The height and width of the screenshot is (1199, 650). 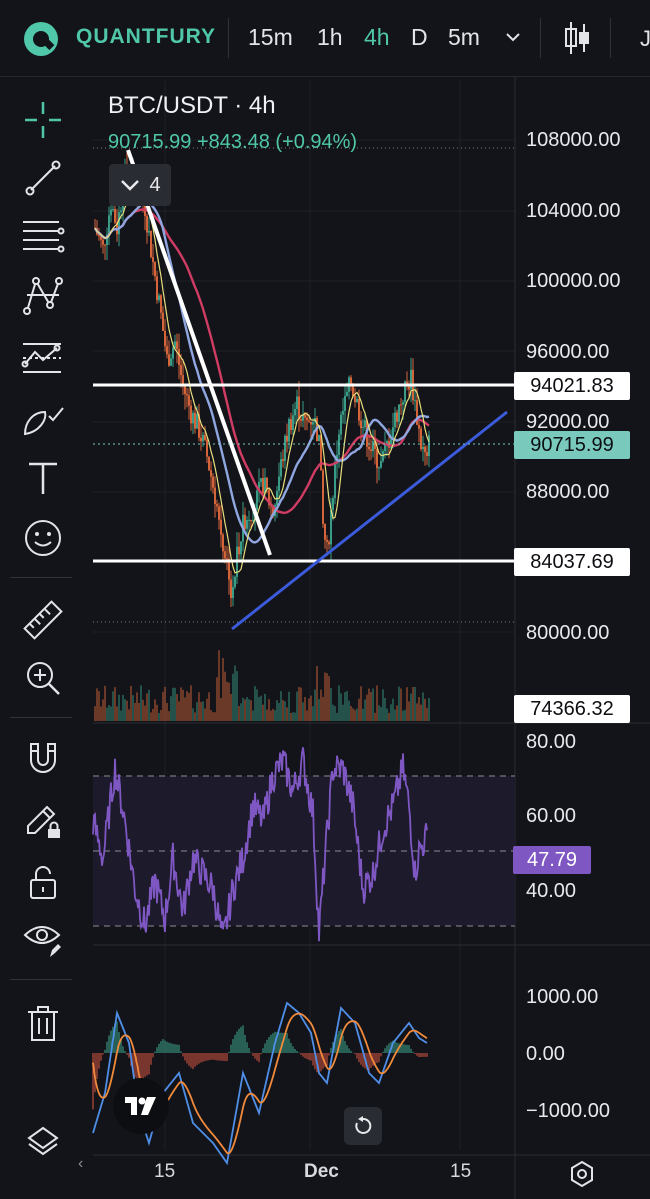 I want to click on tradingview-logo-icon, so click(x=140, y=1106).